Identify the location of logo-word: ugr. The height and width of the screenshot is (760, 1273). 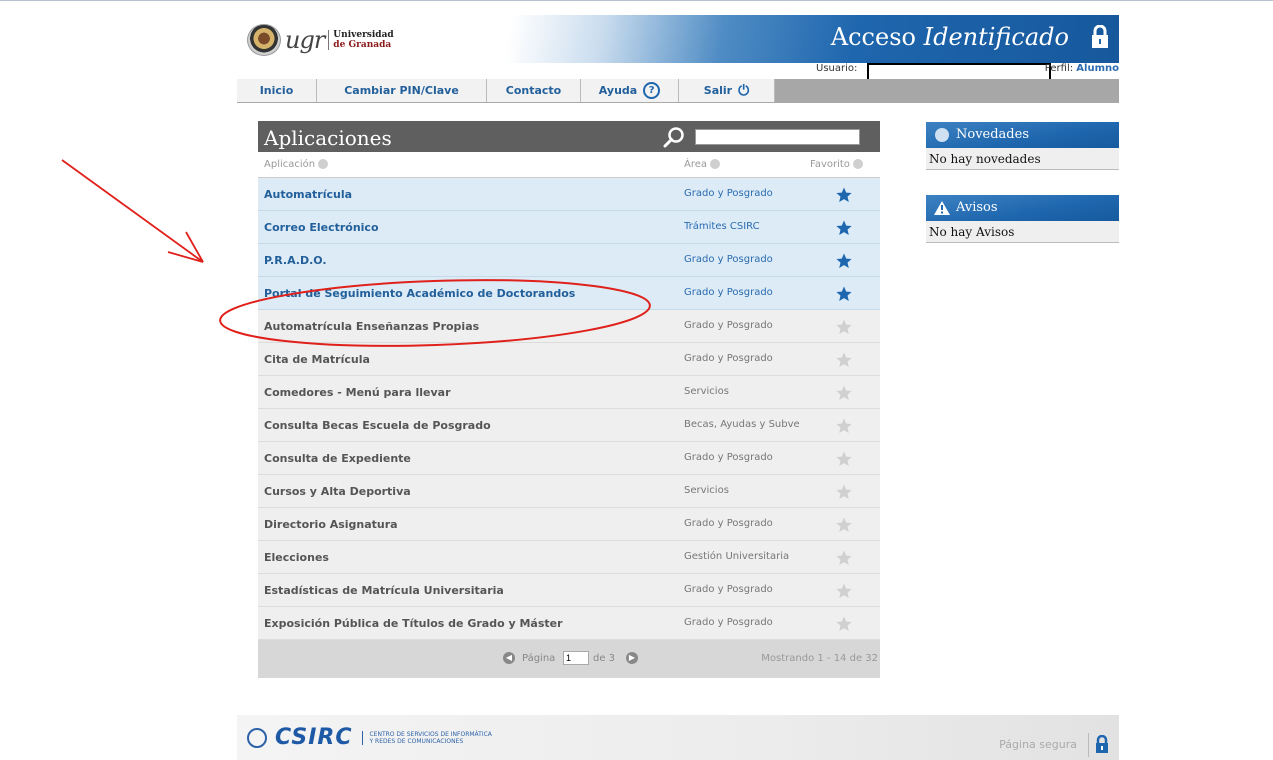
(305, 40).